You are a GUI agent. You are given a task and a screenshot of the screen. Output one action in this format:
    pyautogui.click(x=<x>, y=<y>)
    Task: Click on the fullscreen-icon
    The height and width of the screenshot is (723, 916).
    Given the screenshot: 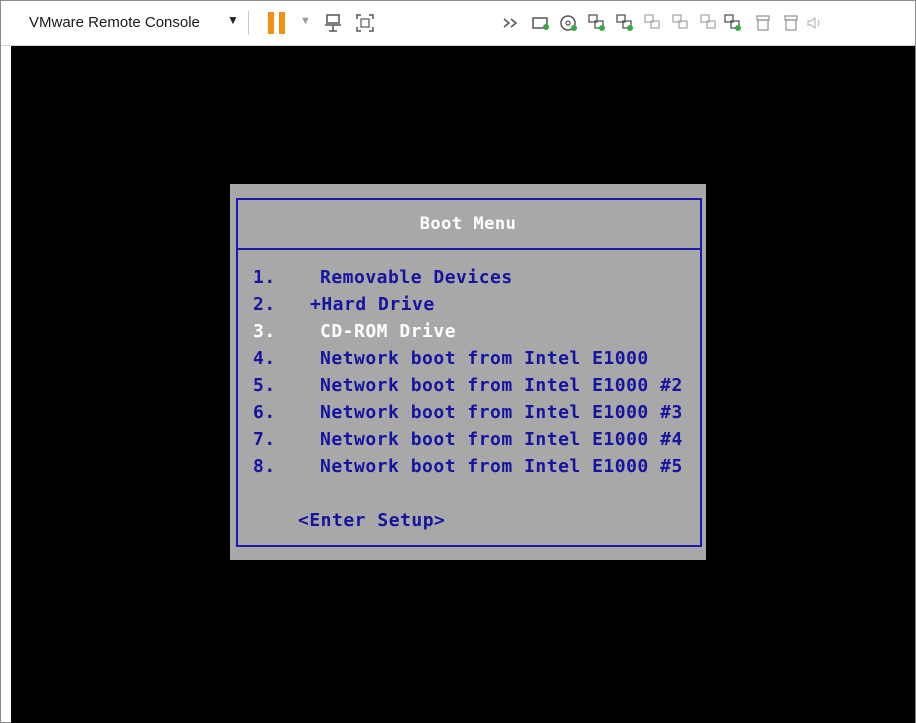 What is the action you would take?
    pyautogui.click(x=365, y=23)
    